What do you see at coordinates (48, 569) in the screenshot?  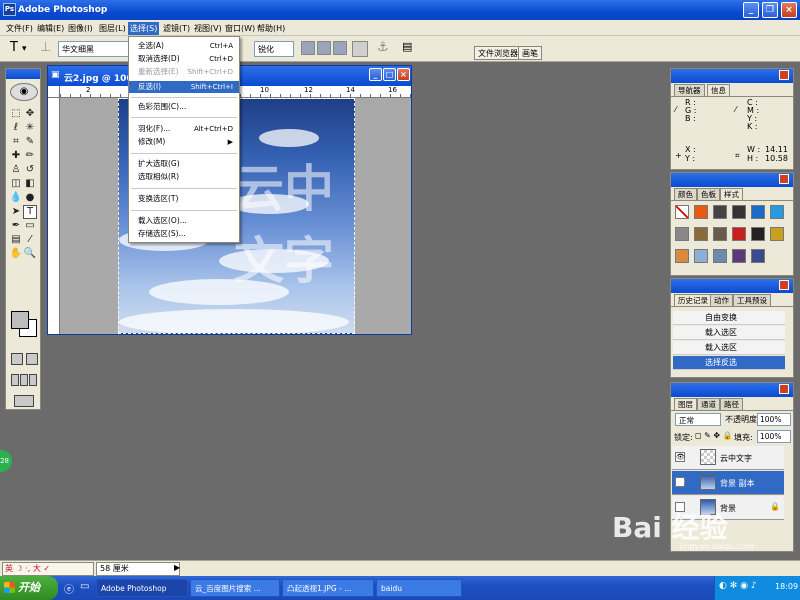 I see `ime-status: 英 ☽ ·, 大 ✓` at bounding box center [48, 569].